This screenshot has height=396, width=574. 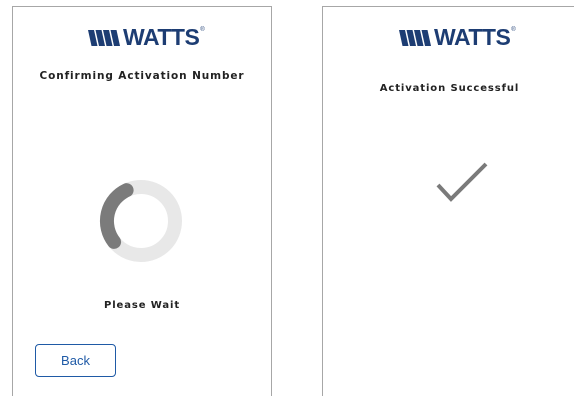 What do you see at coordinates (140, 221) in the screenshot?
I see `loading-spinner-icon` at bounding box center [140, 221].